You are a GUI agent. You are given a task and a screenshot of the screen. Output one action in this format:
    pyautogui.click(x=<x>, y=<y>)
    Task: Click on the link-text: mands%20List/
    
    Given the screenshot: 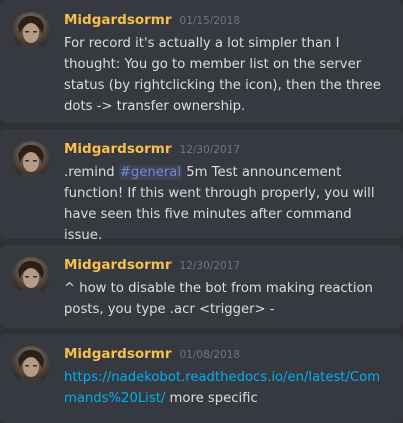 What is the action you would take?
    pyautogui.click(x=115, y=398)
    